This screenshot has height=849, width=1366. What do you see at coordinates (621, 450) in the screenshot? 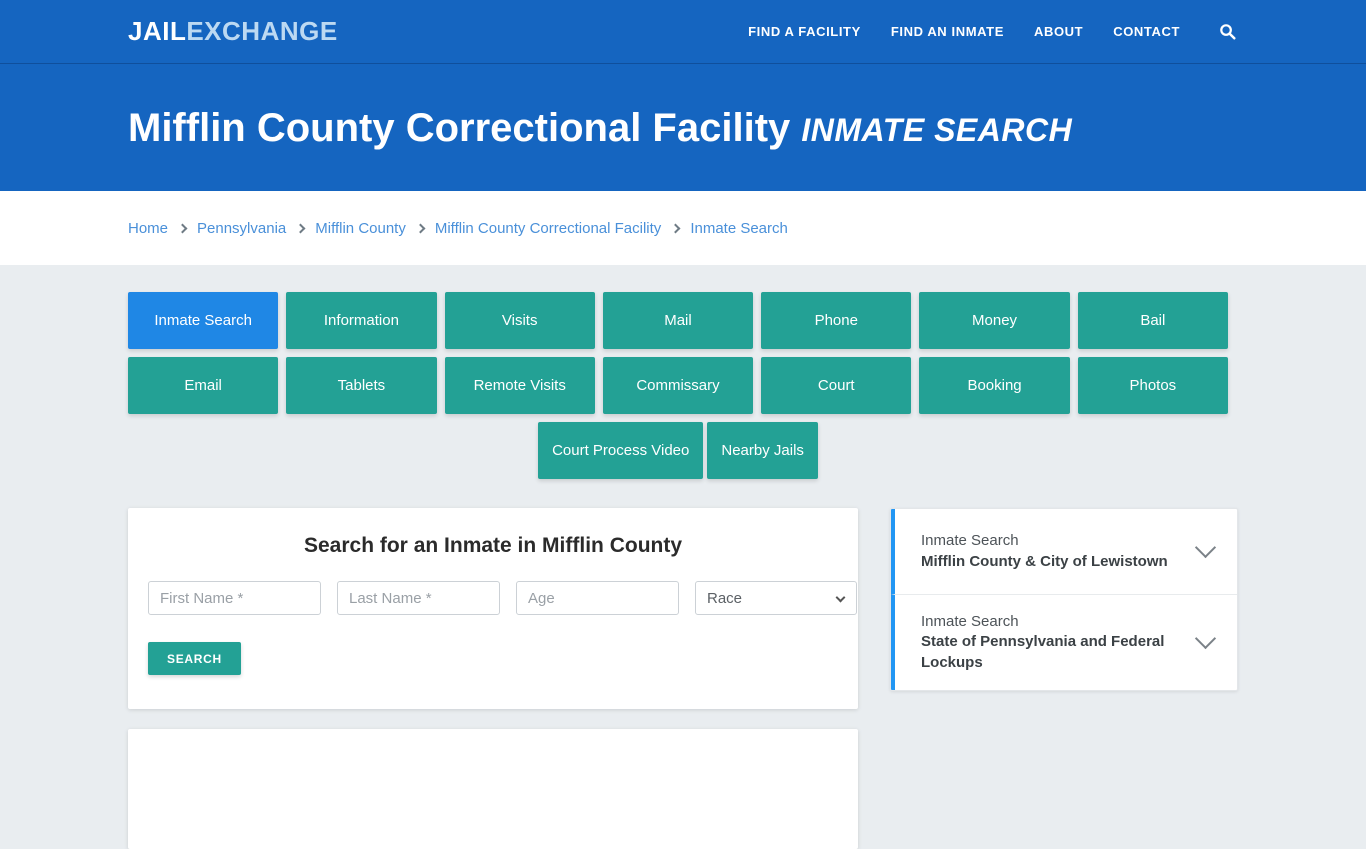
I see `tab-court-process-video: Court Process Video` at bounding box center [621, 450].